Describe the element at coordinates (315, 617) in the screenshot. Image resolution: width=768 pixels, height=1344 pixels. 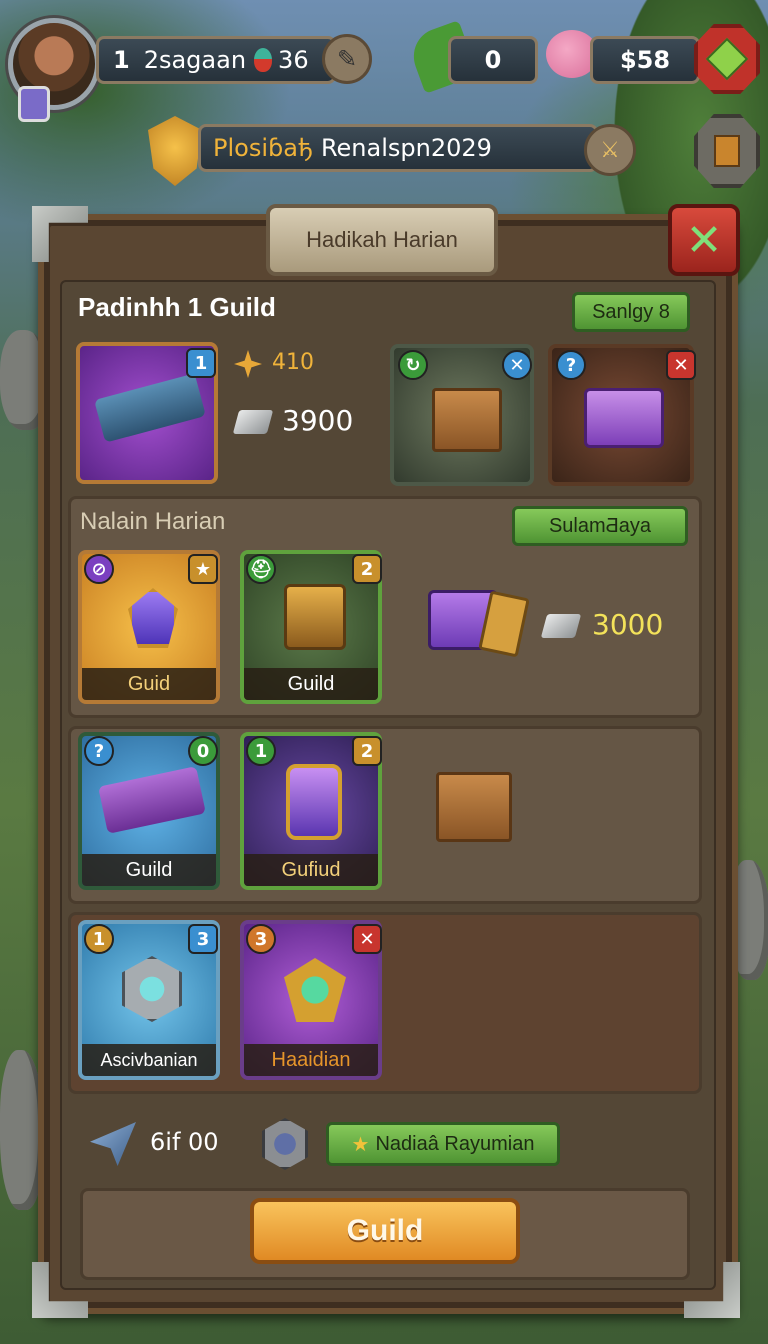
I see `shield-trophy-icon` at that location.